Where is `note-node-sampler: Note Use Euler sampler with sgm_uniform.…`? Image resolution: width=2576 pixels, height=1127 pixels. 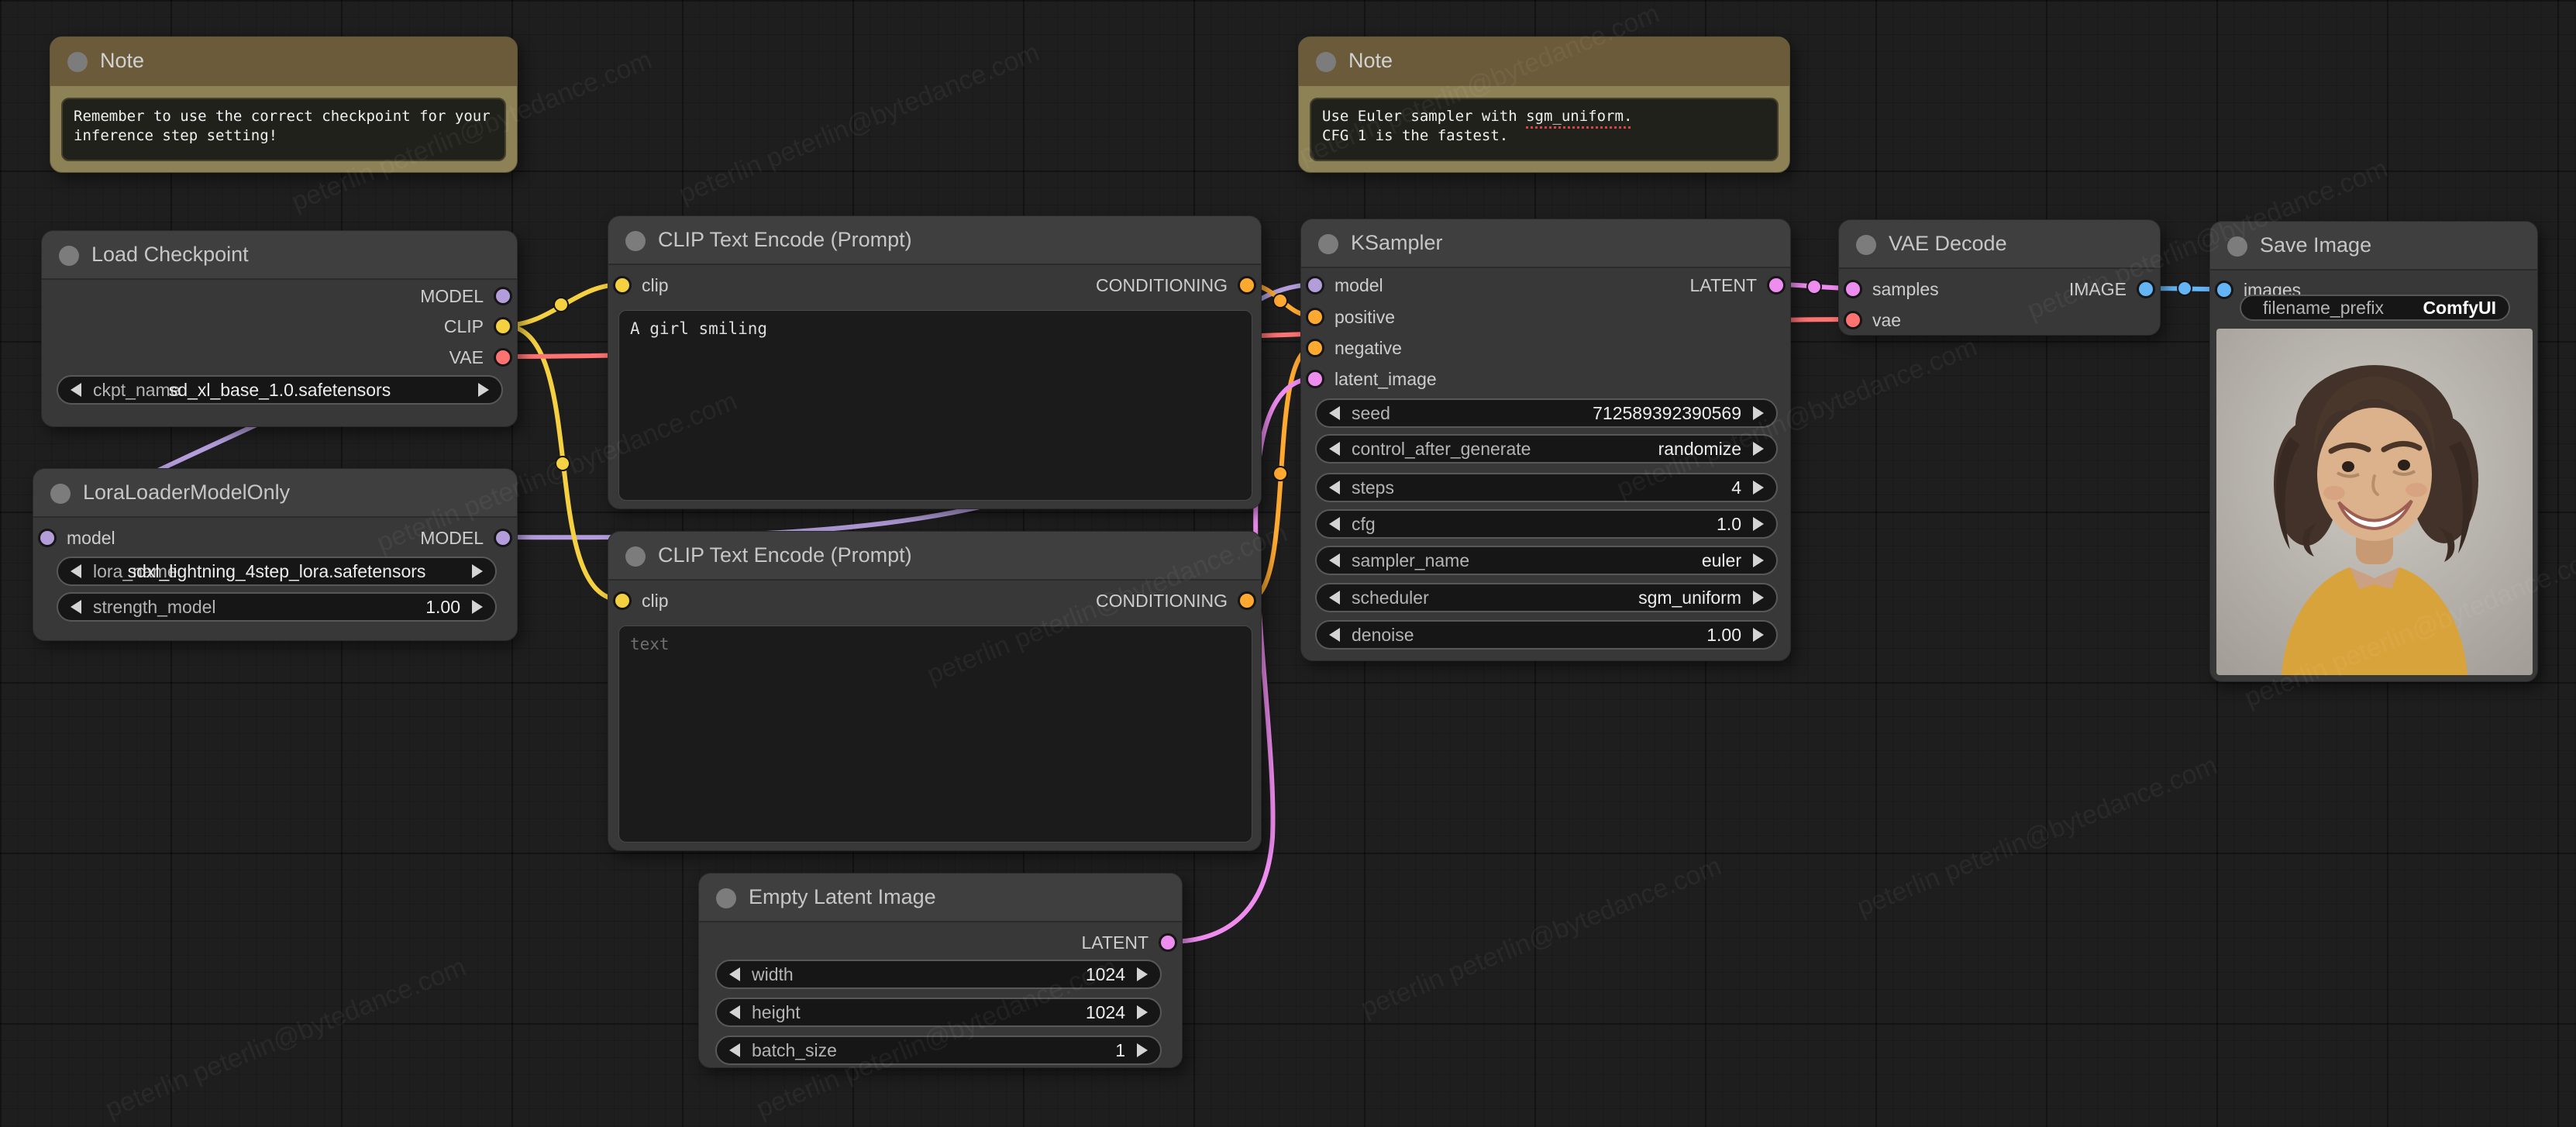 note-node-sampler: Note Use Euler sampler with sgm_uniform.… is located at coordinates (1544, 104).